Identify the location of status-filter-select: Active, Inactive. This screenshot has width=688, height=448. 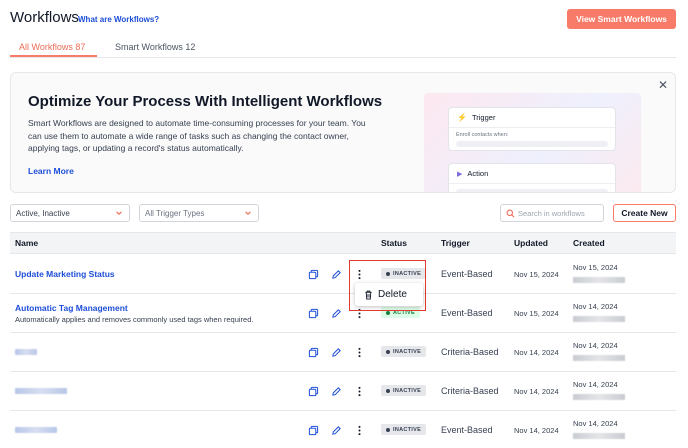
(70, 213).